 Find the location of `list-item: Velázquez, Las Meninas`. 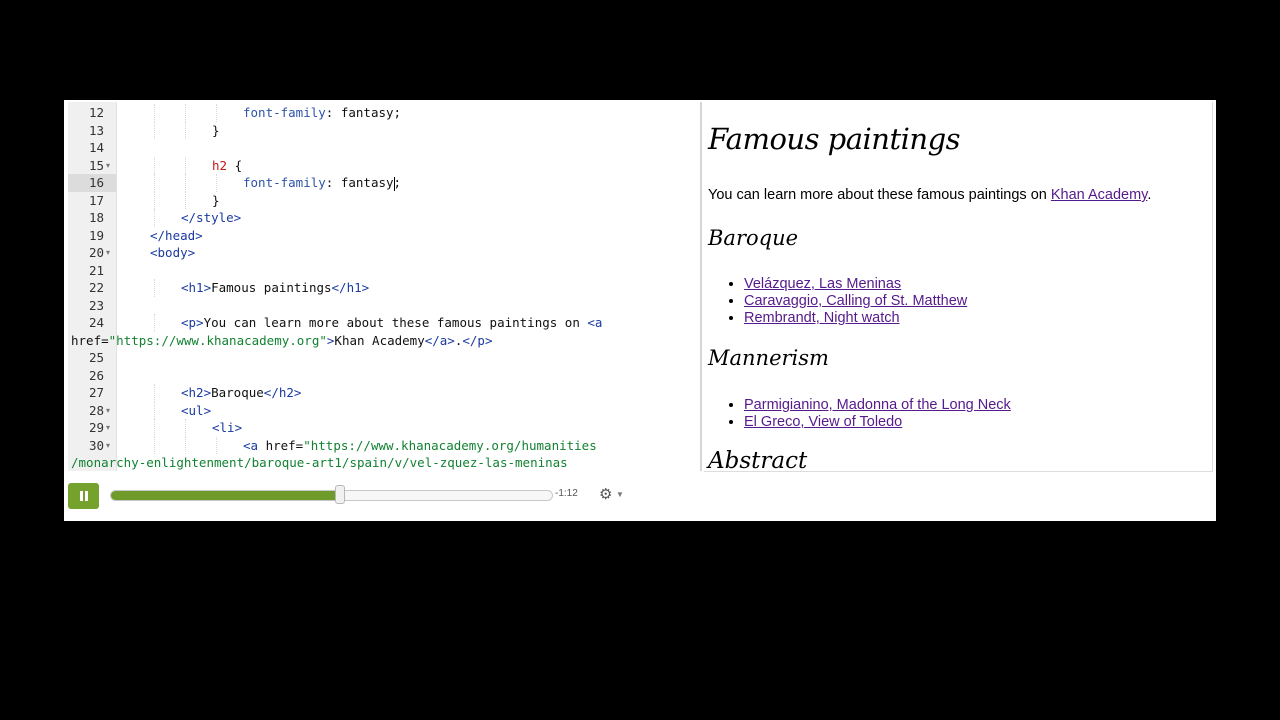

list-item: Velázquez, Las Meninas is located at coordinates (855, 284).